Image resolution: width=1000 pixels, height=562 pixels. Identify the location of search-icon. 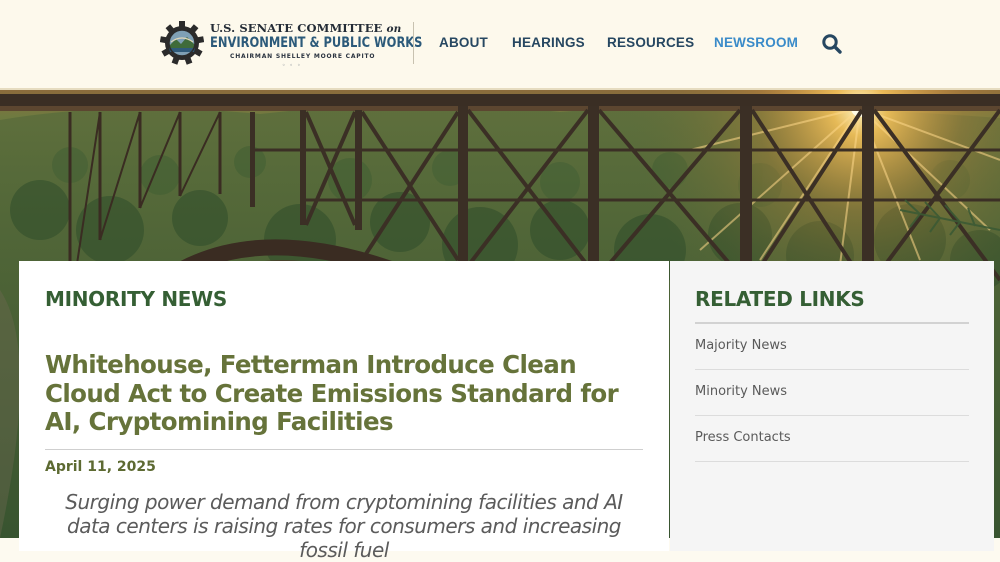
(832, 44).